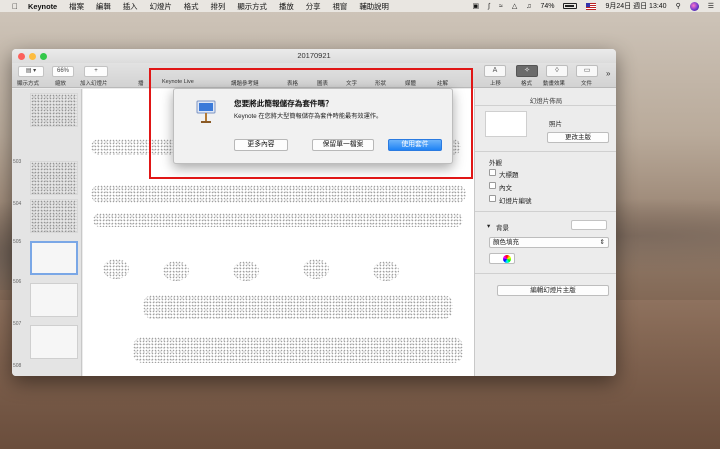 The width and height of the screenshot is (720, 449). I want to click on siri-icon, so click(694, 6).